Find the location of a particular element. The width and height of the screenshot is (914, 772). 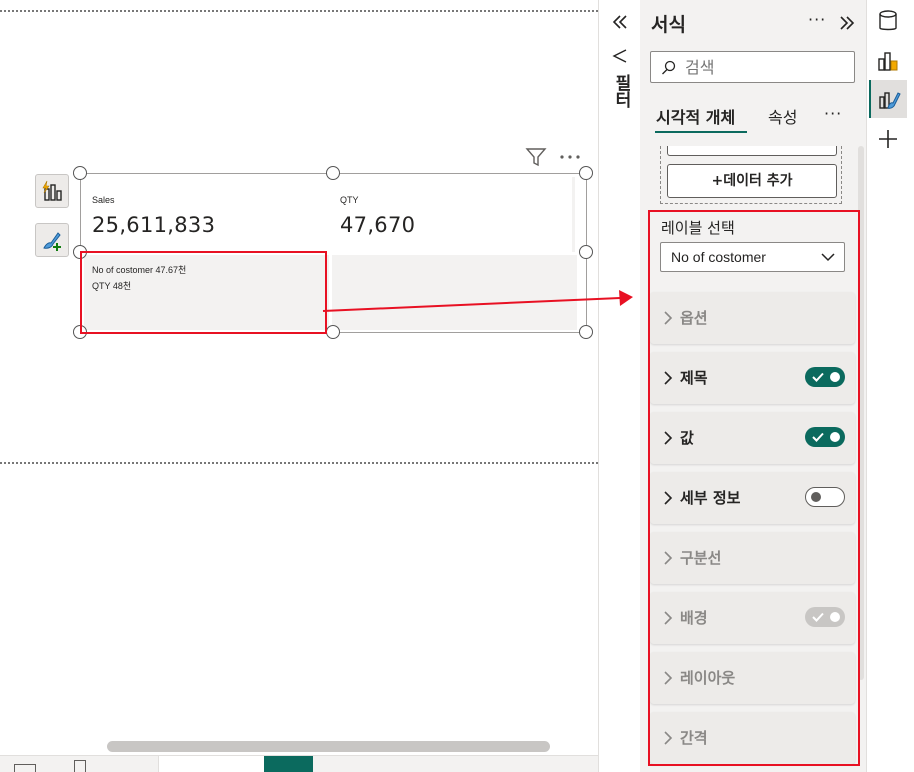

smart-narrative-chart-icon is located at coordinates (52, 190).